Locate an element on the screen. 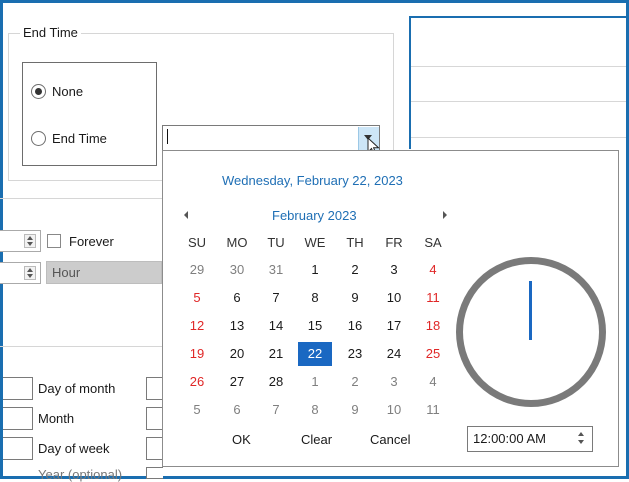  calendar-day: 20 is located at coordinates (237, 354).